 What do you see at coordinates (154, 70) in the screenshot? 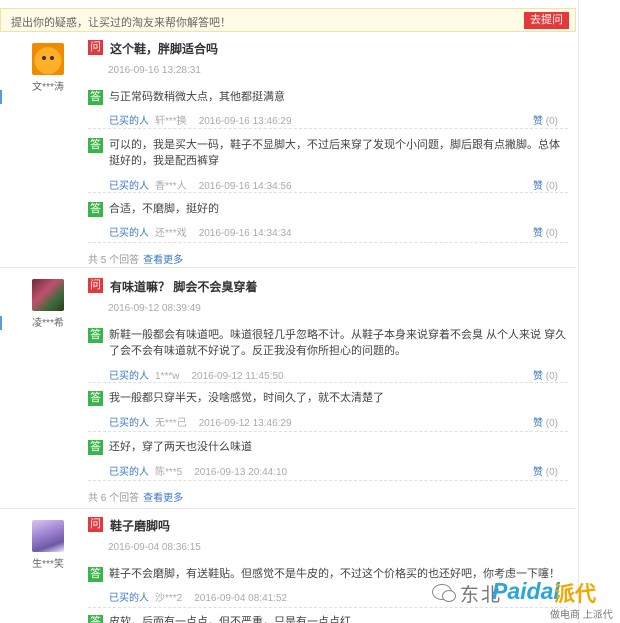
I see `question-date: 2016-09-16 13:28:31` at bounding box center [154, 70].